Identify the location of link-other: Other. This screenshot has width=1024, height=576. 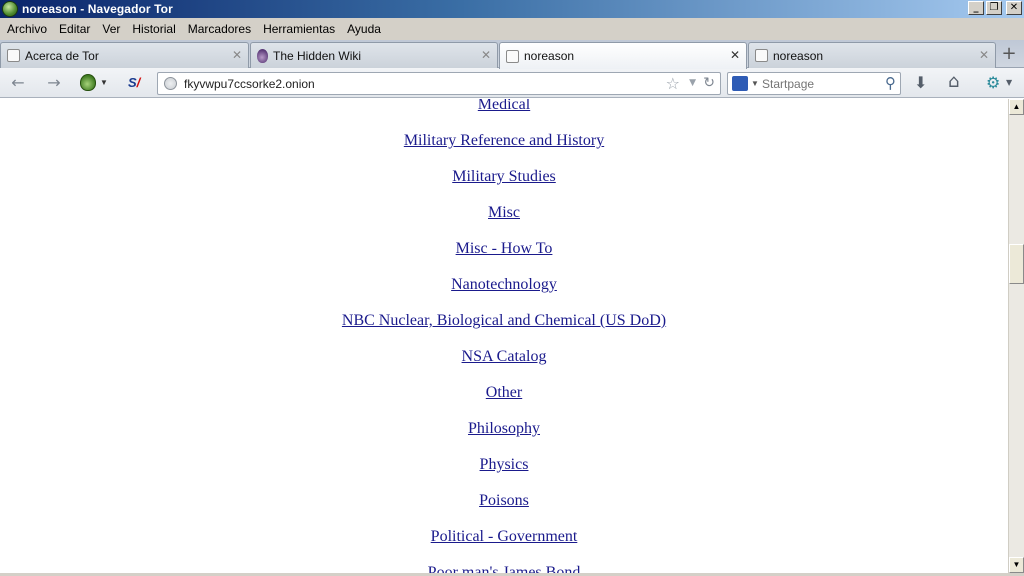
(504, 395).